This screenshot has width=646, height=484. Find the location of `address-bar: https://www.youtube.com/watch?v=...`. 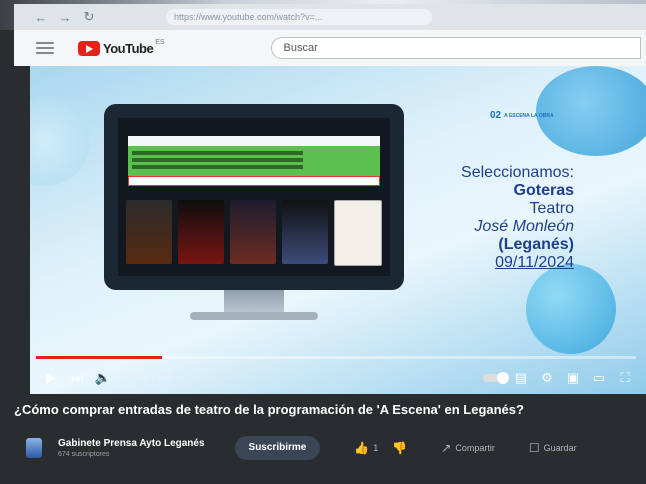

address-bar: https://www.youtube.com/watch?v=... is located at coordinates (299, 17).